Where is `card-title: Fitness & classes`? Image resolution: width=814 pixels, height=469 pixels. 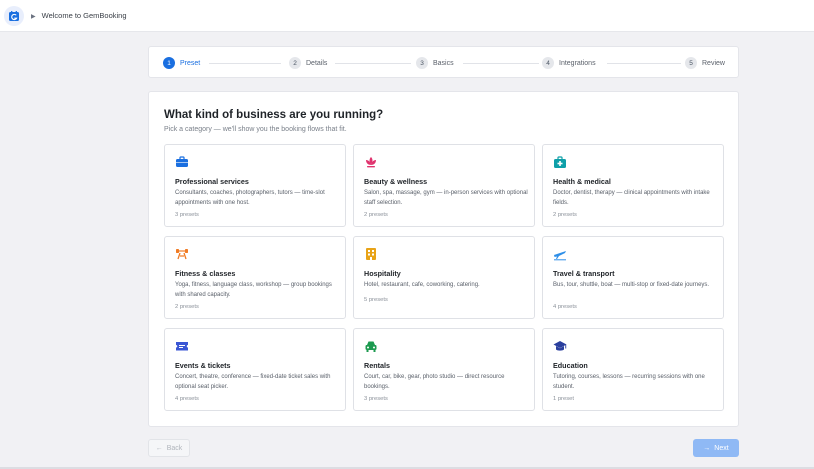 card-title: Fitness & classes is located at coordinates (205, 273).